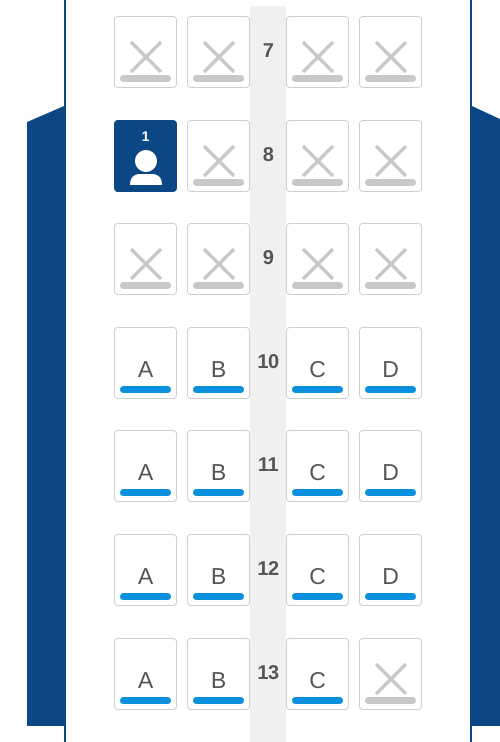 The width and height of the screenshot is (500, 742). What do you see at coordinates (268, 673) in the screenshot?
I see `row-number: 13` at bounding box center [268, 673].